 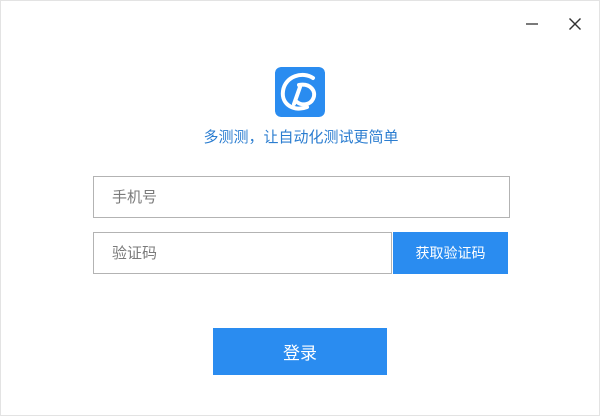 What do you see at coordinates (301, 137) in the screenshot?
I see `app-slogan: 多测测，让自动化测试更简单` at bounding box center [301, 137].